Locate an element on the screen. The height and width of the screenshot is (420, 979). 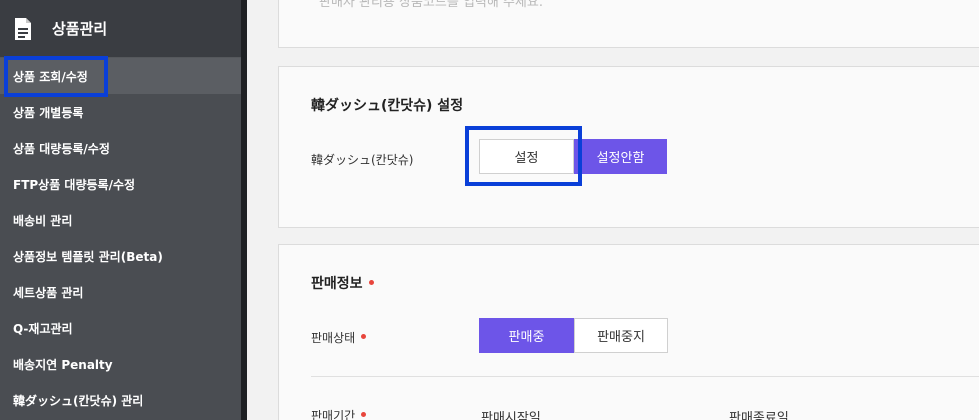
sales-status-label-text: 판매상태 is located at coordinates (333, 338).